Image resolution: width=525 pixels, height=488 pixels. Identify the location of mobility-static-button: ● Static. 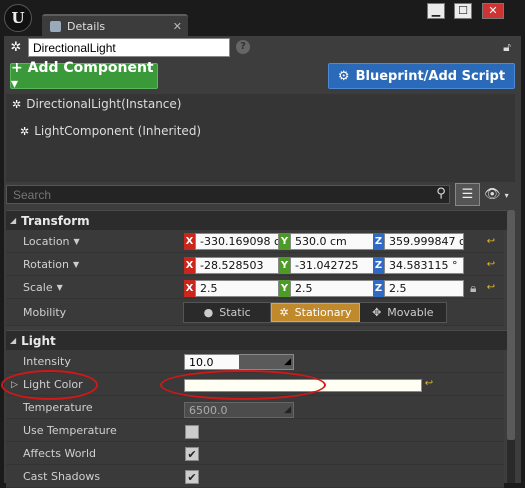
(228, 312).